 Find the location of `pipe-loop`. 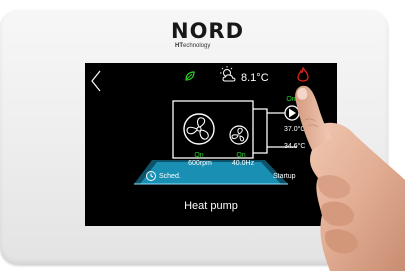

pipe-loop is located at coordinates (260, 131).